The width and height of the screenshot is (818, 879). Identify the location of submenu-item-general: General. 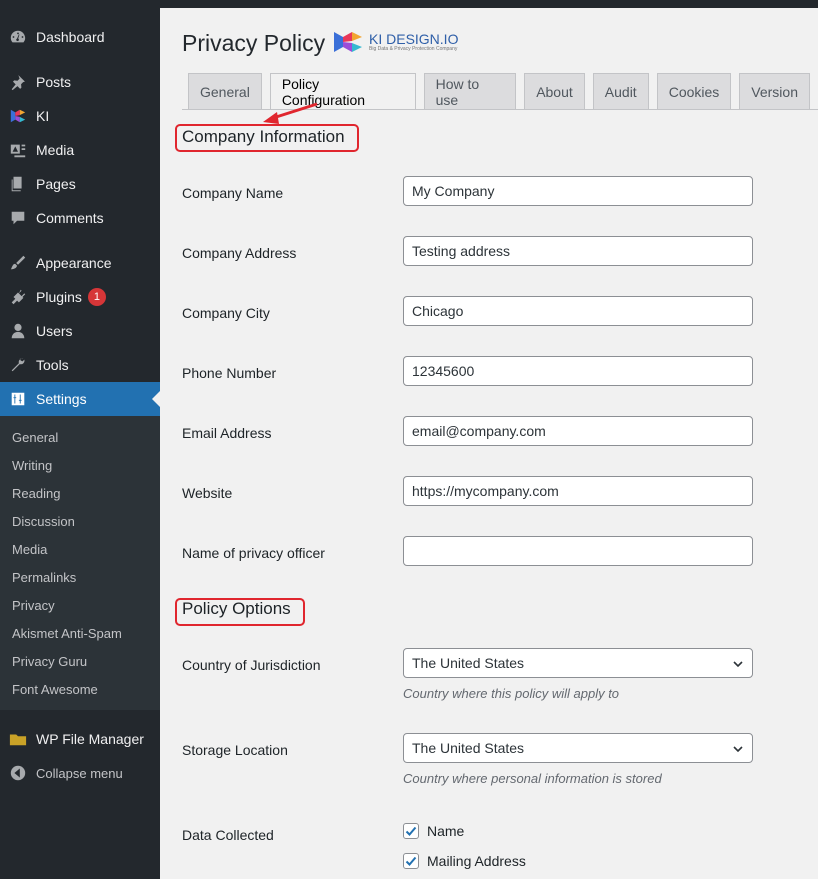
(35, 437).